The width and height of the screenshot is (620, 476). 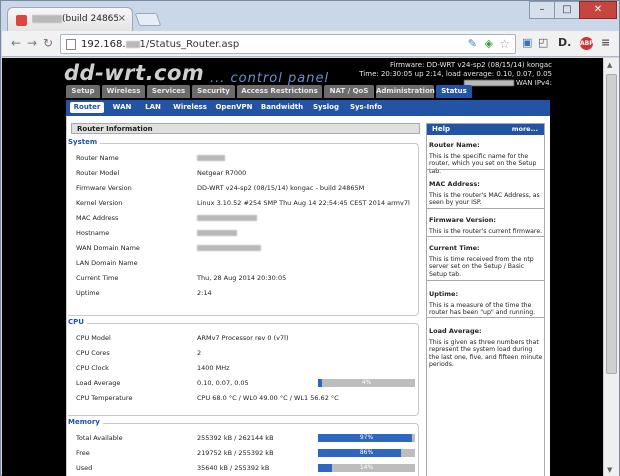 I want to click on extension-d-icon: D., so click(x=564, y=42).